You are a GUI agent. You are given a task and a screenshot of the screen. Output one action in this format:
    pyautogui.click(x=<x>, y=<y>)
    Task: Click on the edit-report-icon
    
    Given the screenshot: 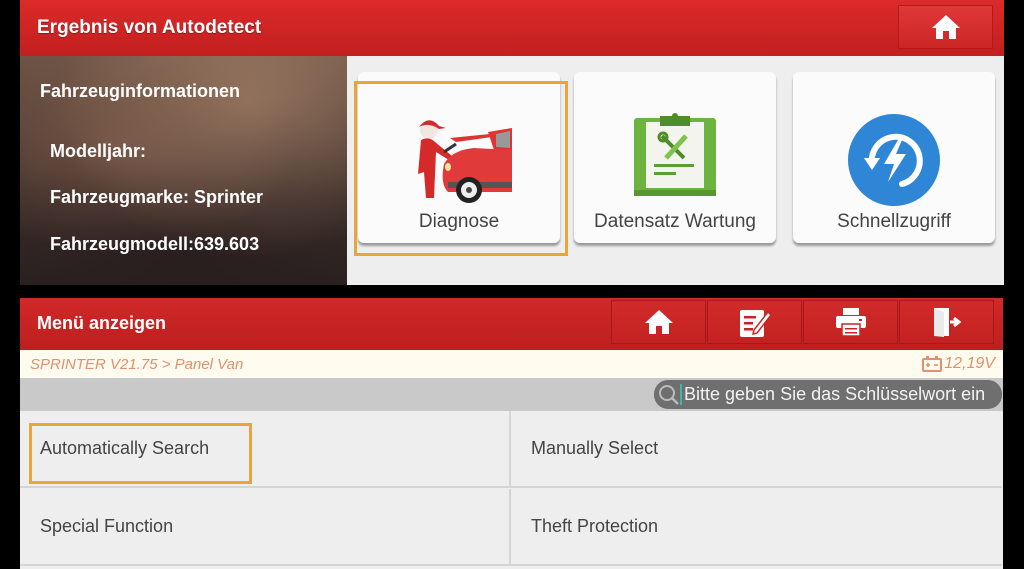 What is the action you would take?
    pyautogui.click(x=755, y=323)
    